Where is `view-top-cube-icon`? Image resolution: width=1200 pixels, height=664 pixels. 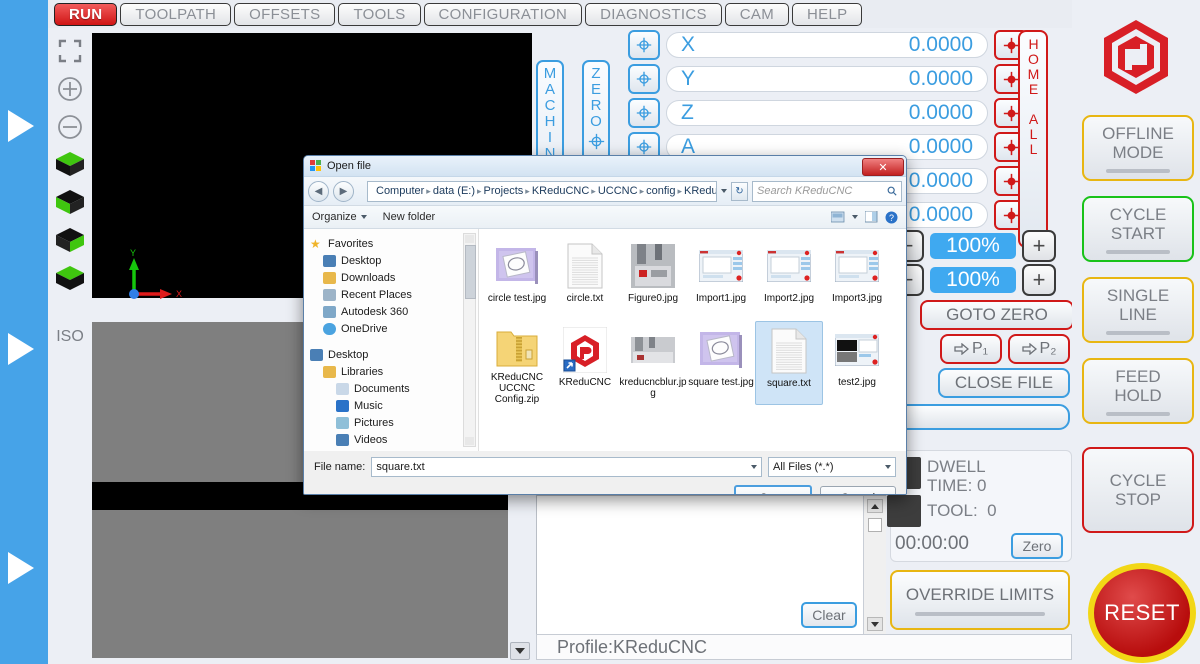
view-top-cube-icon is located at coordinates (70, 164).